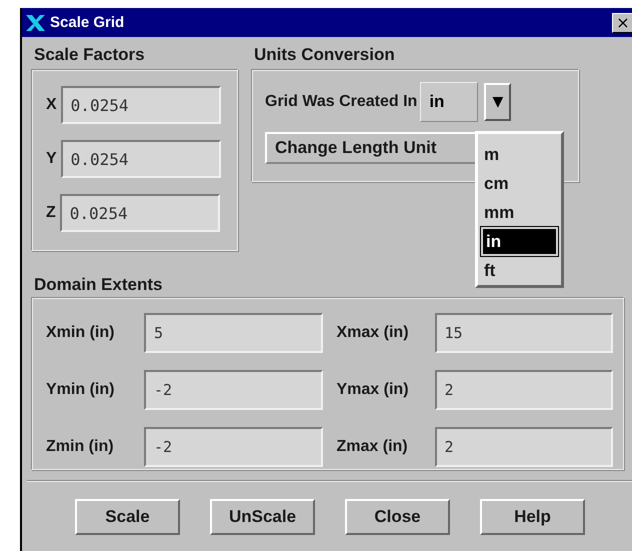 The image size is (632, 551). Describe the element at coordinates (498, 102) in the screenshot. I see `dropdown-button: ▼` at that location.